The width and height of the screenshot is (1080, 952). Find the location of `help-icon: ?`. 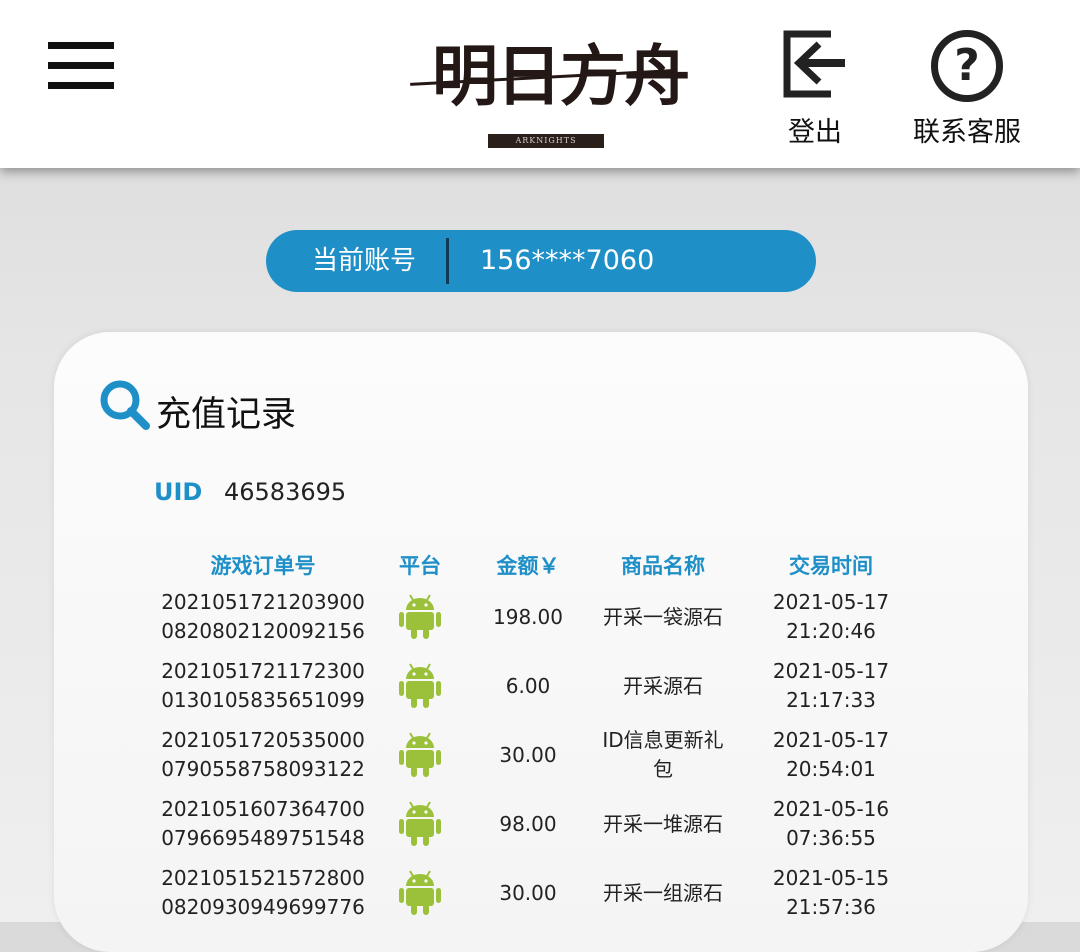

help-icon: ? is located at coordinates (967, 66).